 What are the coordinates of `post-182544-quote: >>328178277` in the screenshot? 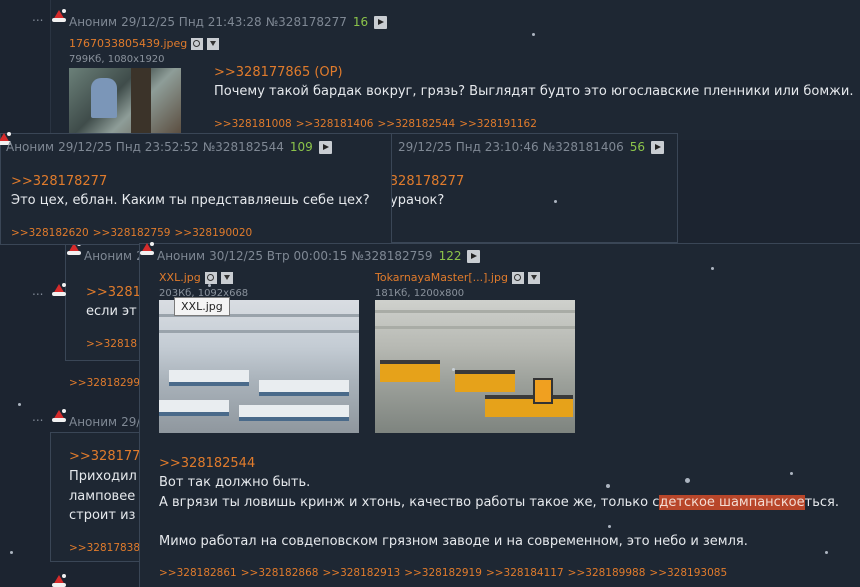 It's located at (59, 181).